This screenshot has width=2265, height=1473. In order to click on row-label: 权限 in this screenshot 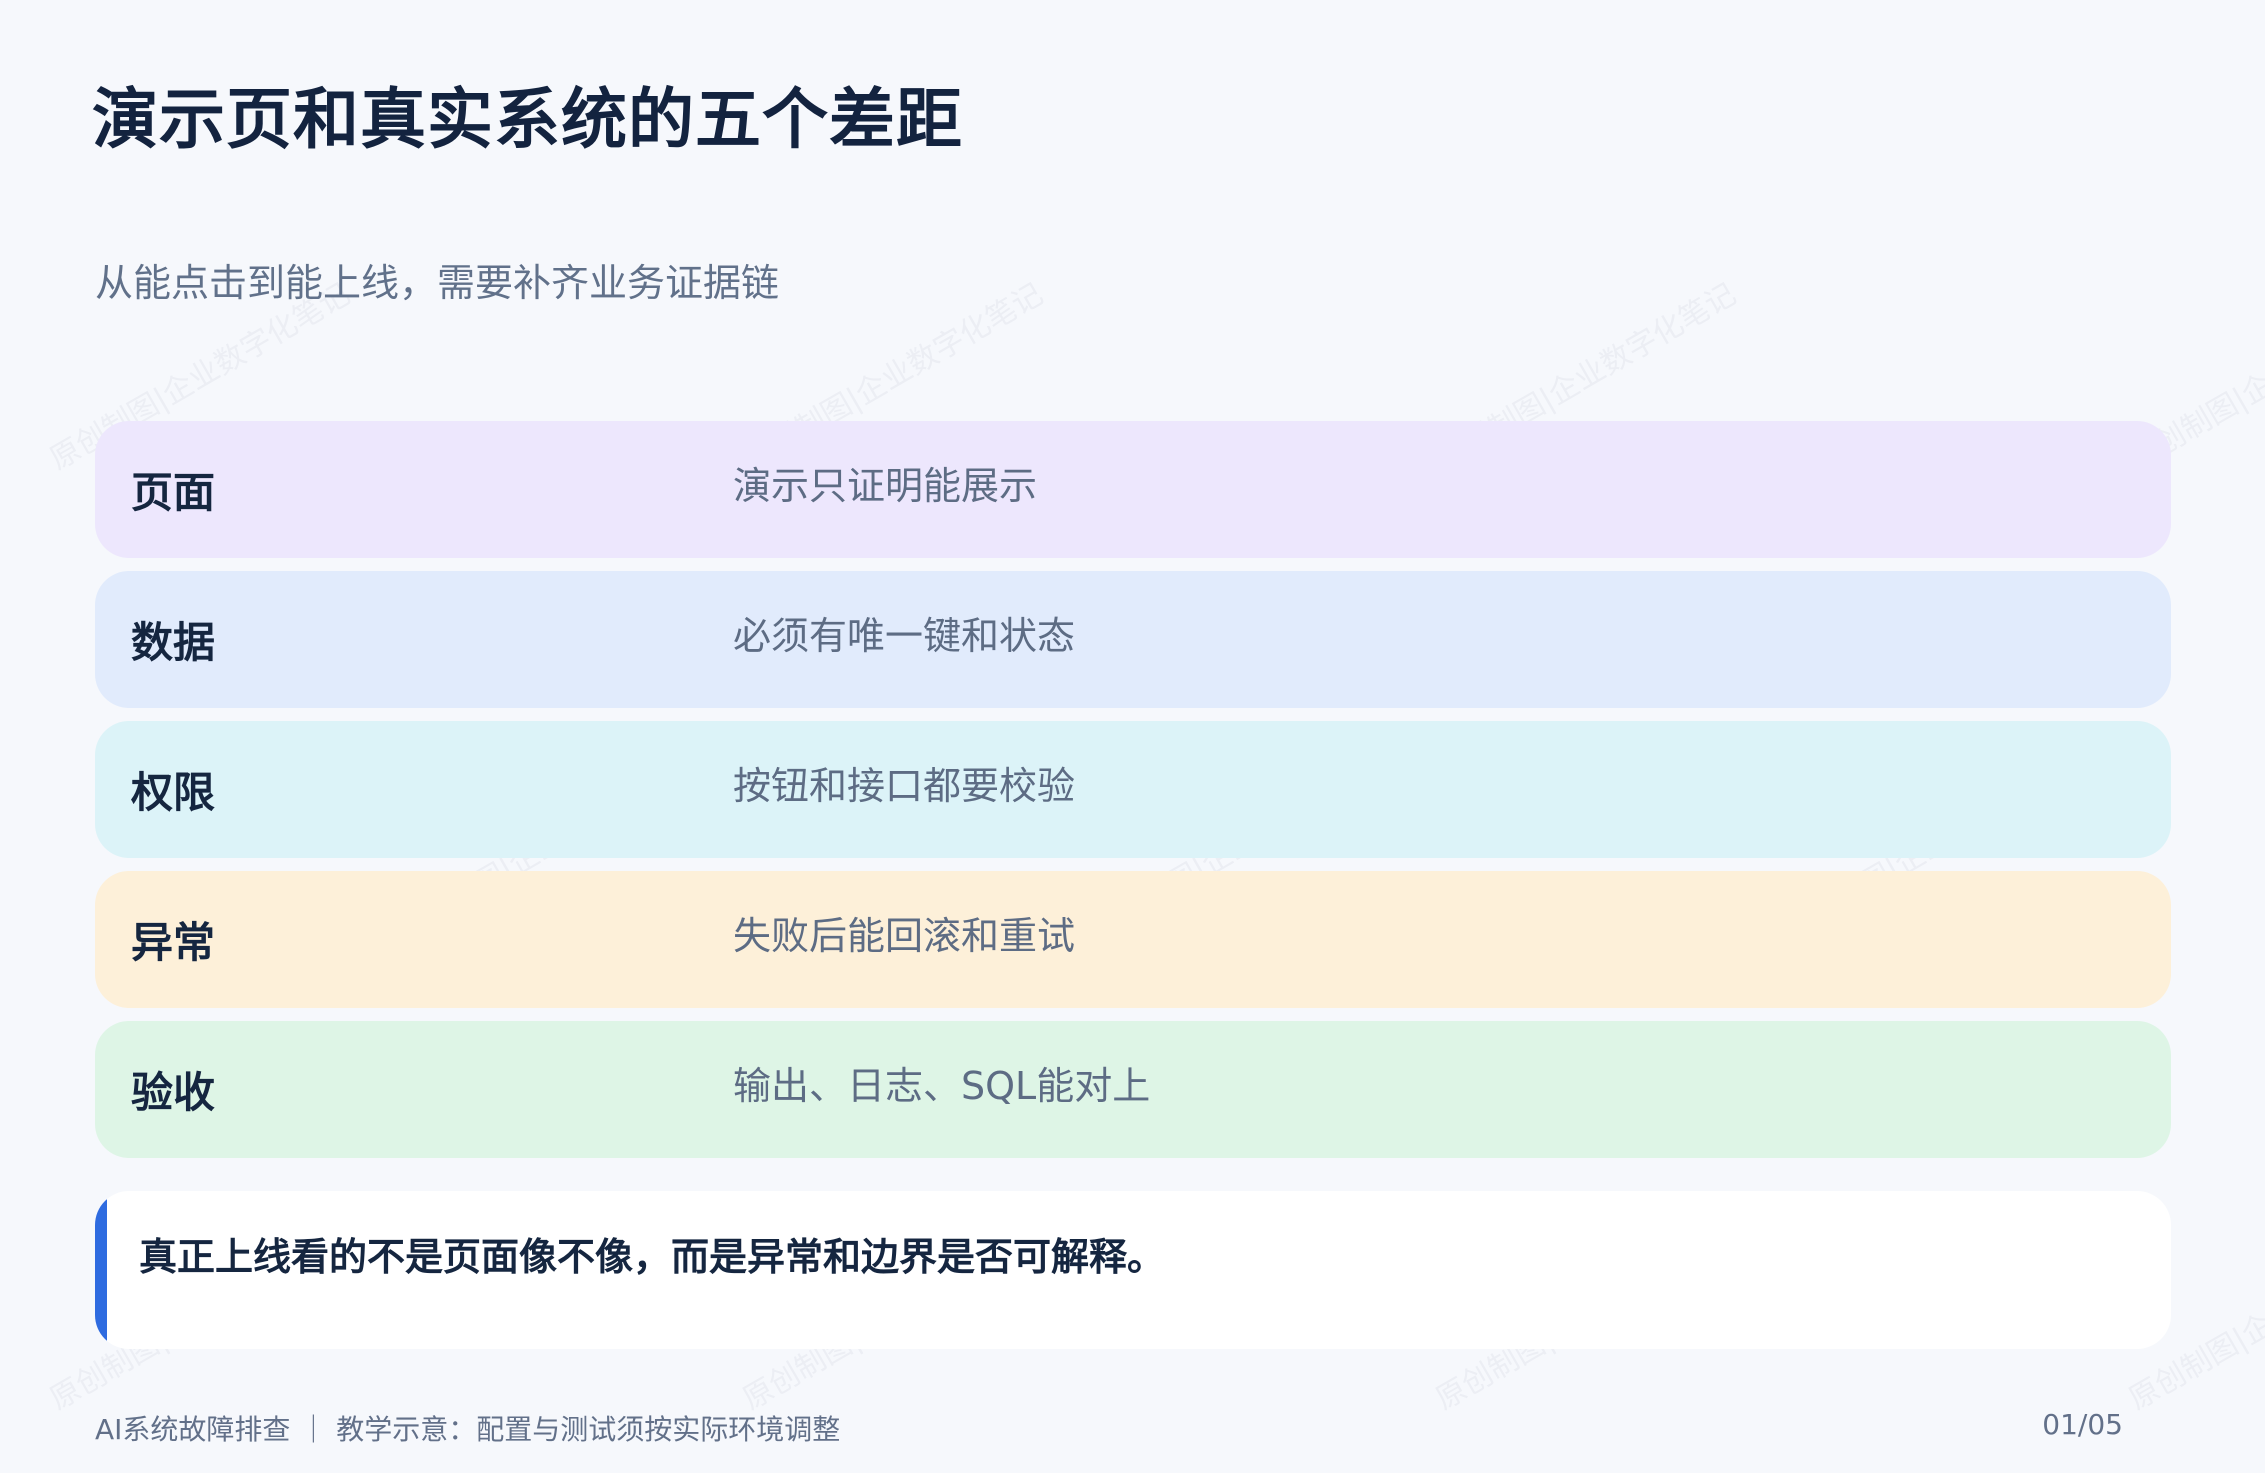, I will do `click(173, 792)`.